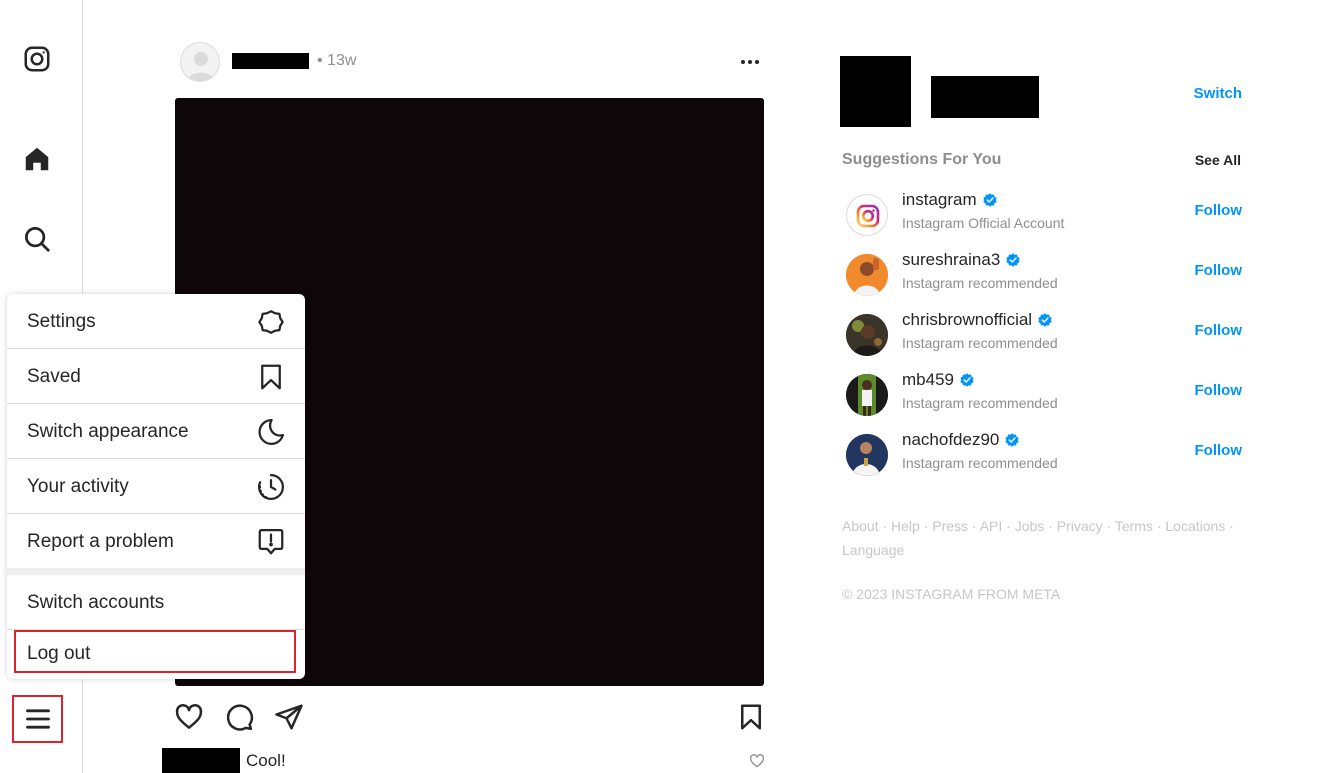  I want to click on save-bookmark-icon, so click(751, 717).